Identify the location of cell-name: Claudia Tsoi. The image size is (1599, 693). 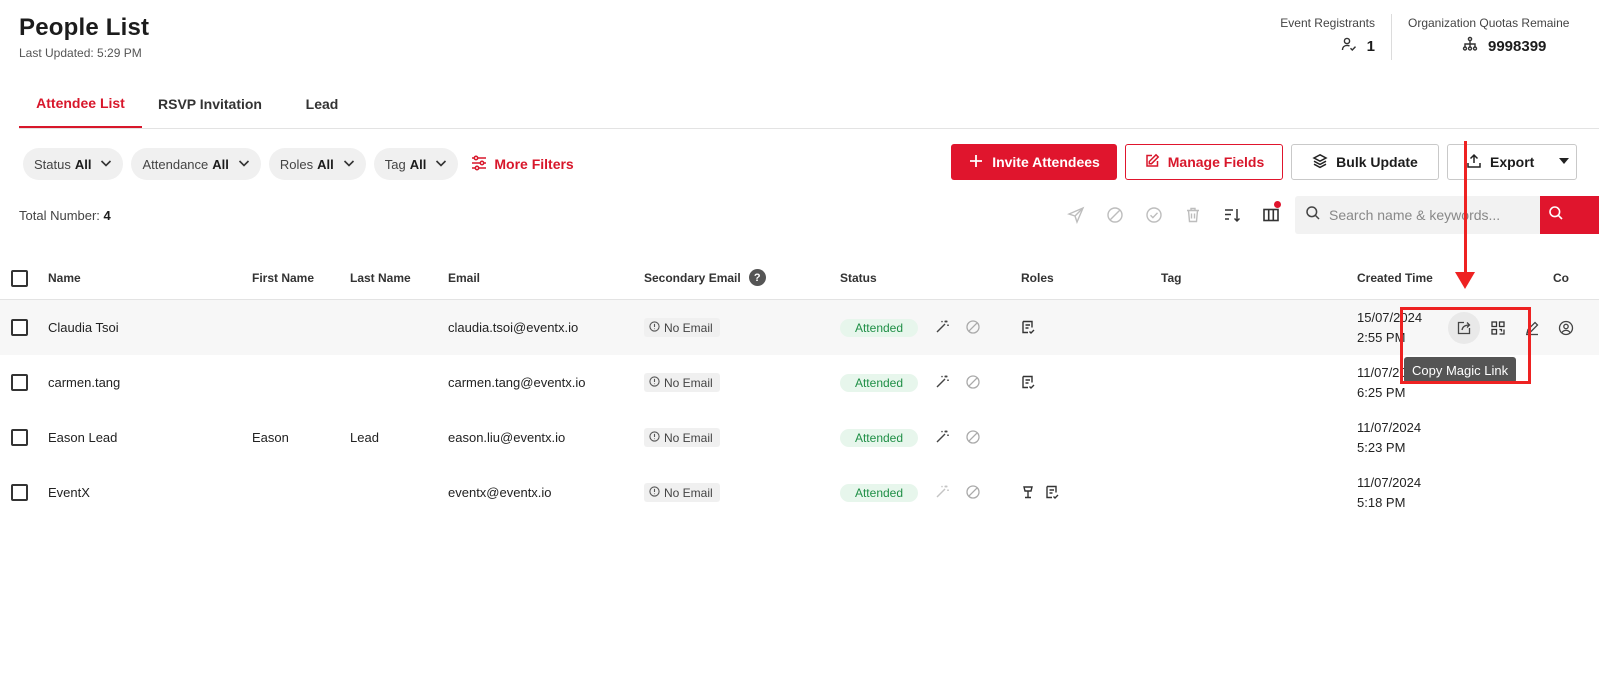
(83, 327).